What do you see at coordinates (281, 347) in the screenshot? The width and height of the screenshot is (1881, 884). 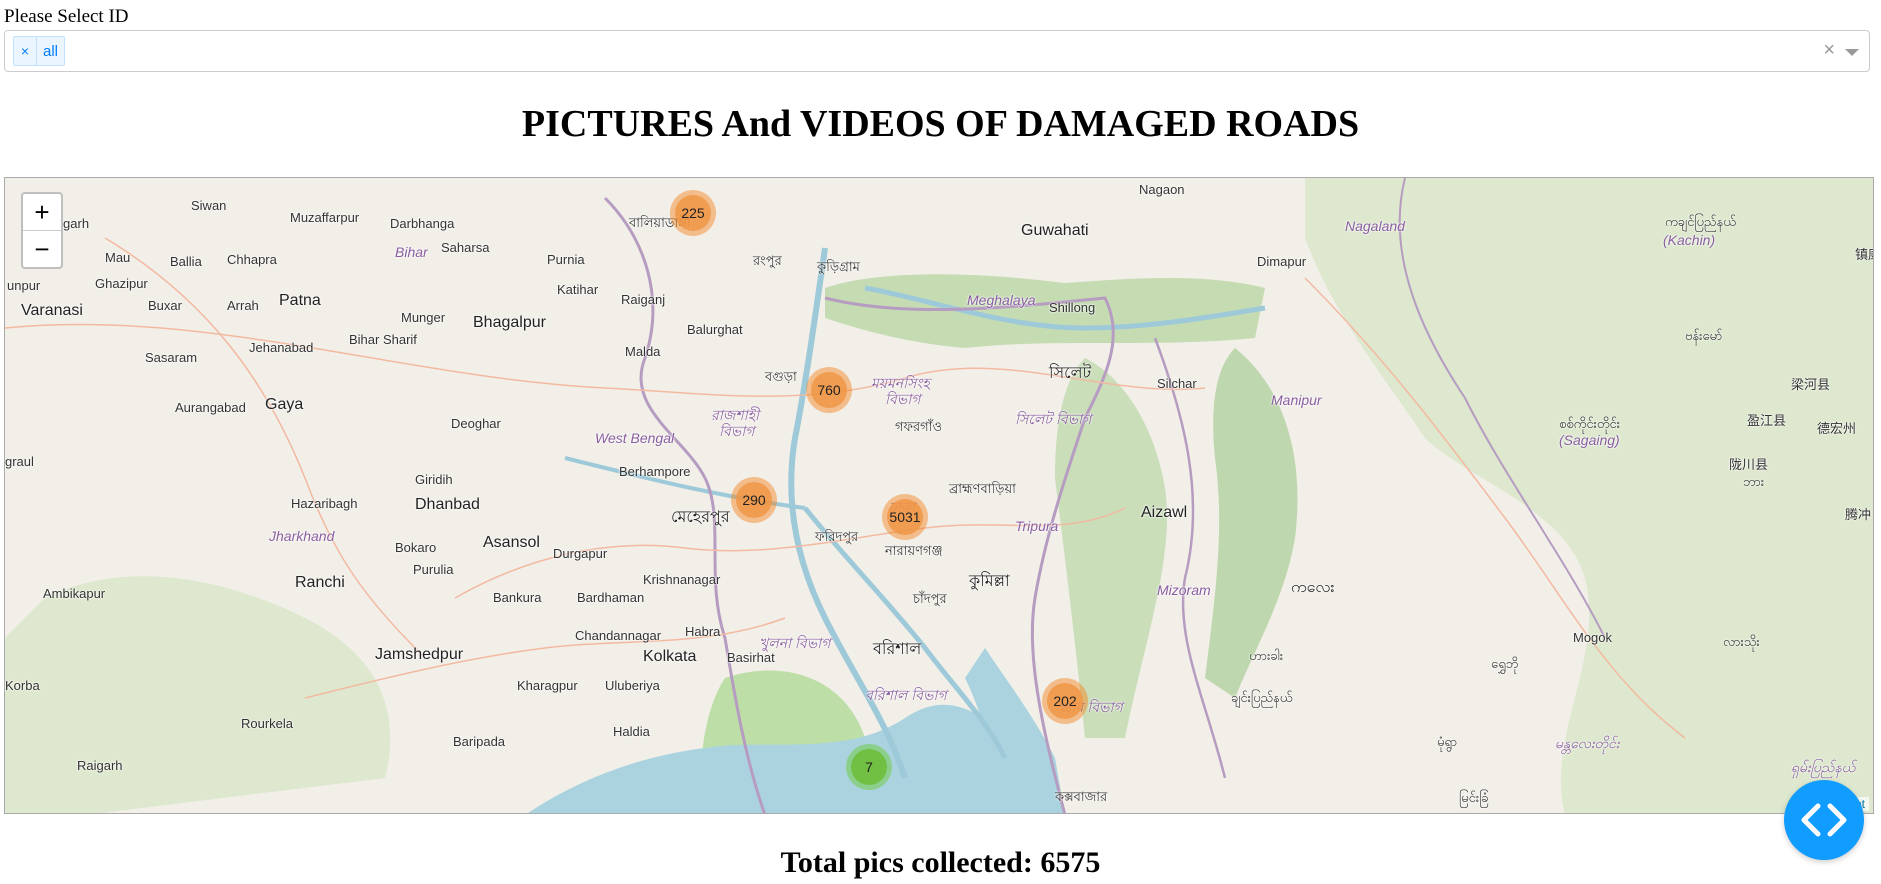 I see `place-label: Jehanabad` at bounding box center [281, 347].